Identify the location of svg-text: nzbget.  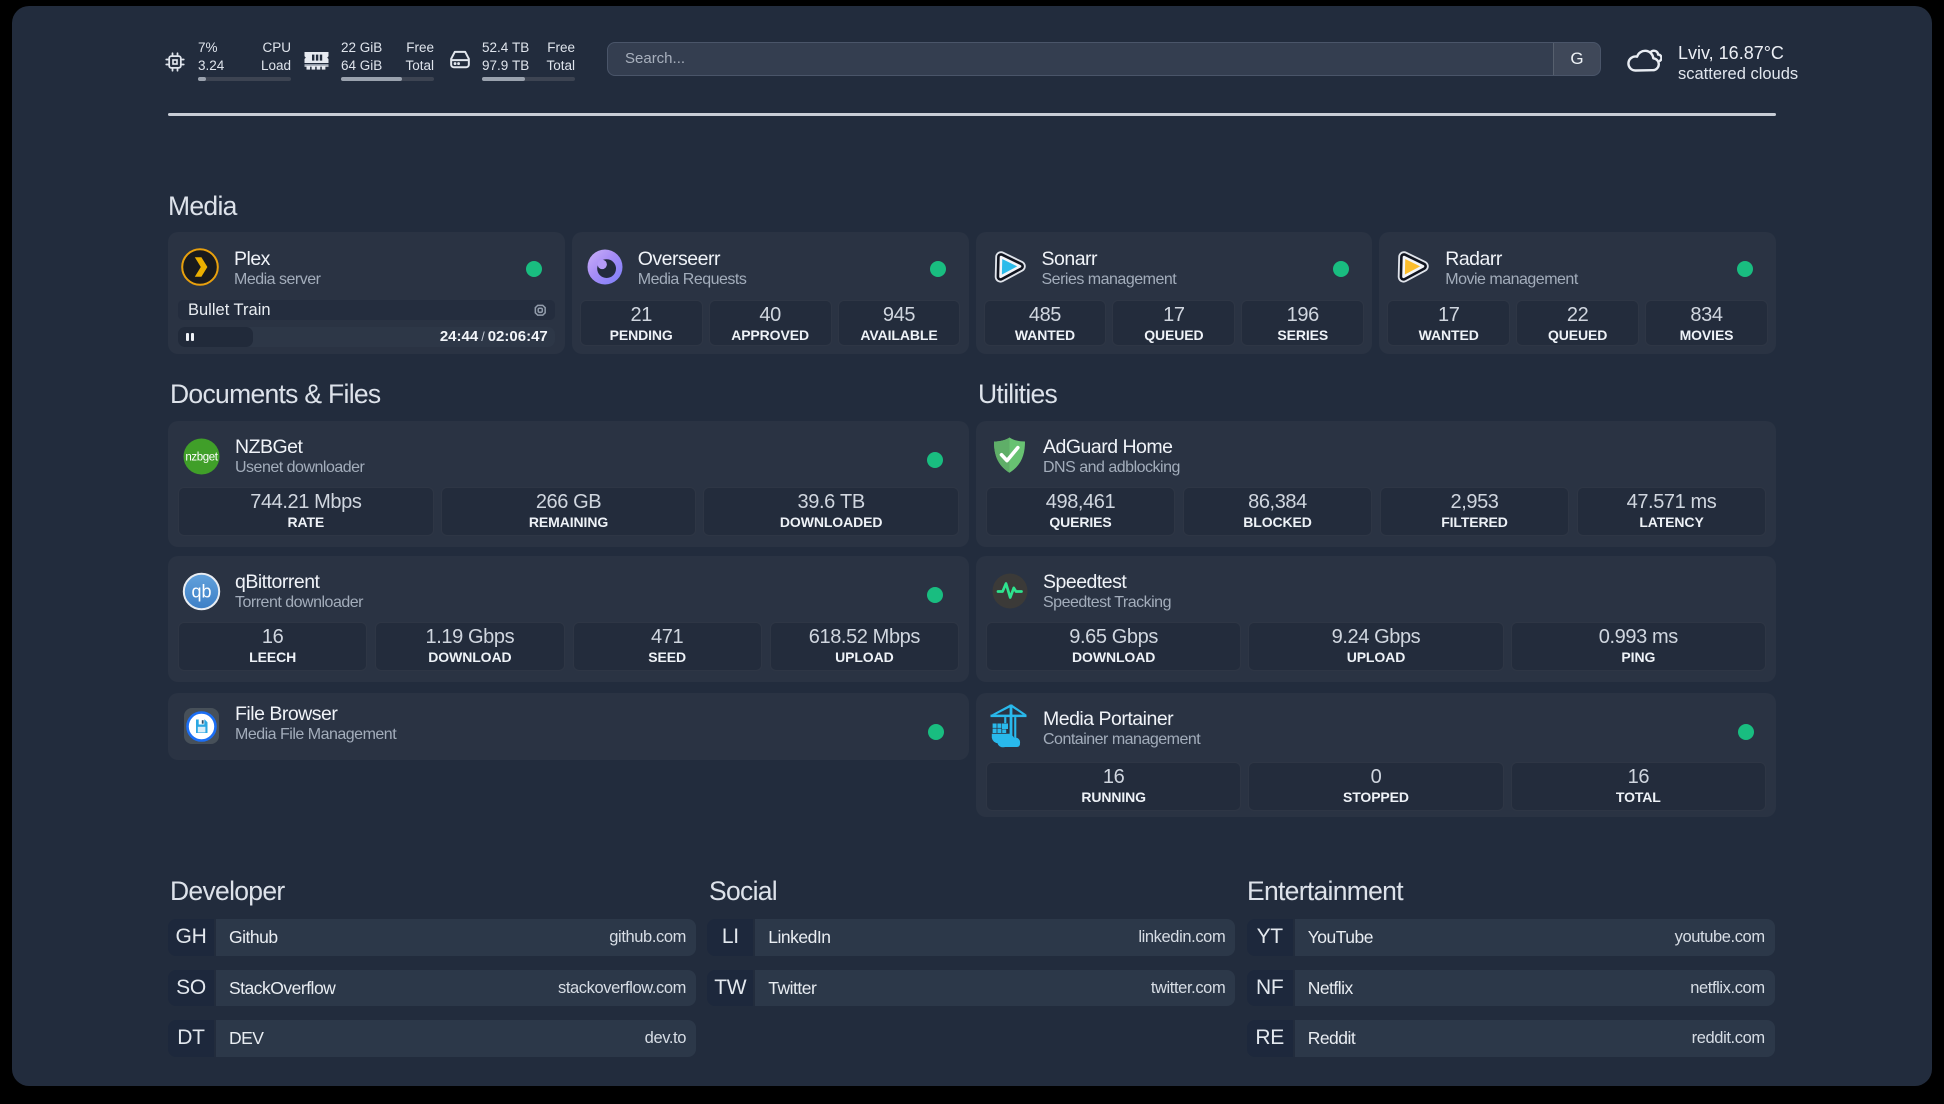
(201, 458).